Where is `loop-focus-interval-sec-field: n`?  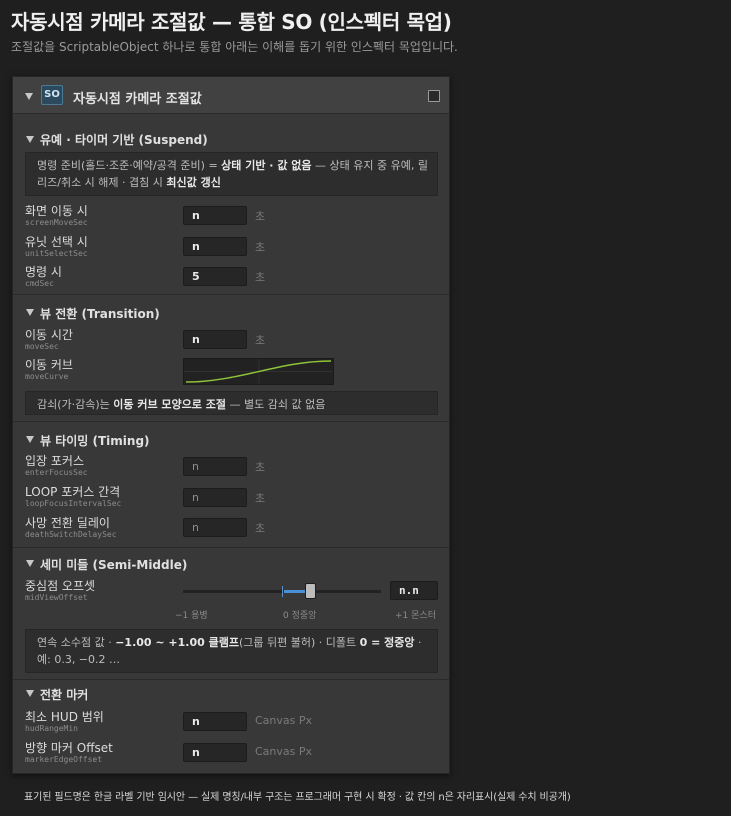
loop-focus-interval-sec-field: n is located at coordinates (215, 497).